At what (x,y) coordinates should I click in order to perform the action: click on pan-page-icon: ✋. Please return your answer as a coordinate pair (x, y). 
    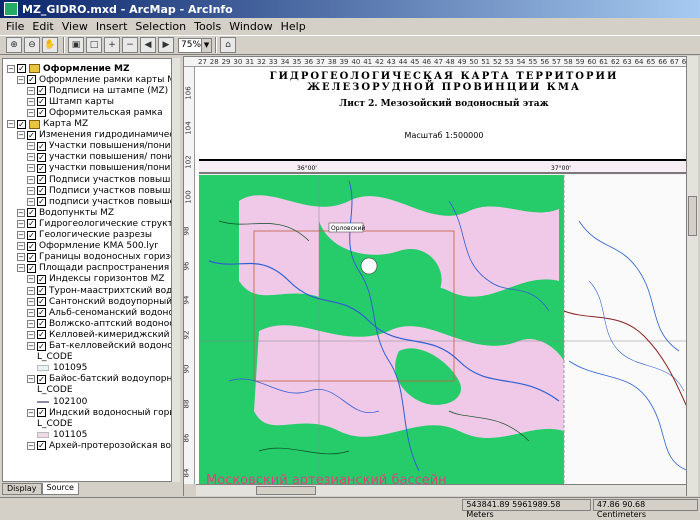
    Looking at the image, I should click on (50, 45).